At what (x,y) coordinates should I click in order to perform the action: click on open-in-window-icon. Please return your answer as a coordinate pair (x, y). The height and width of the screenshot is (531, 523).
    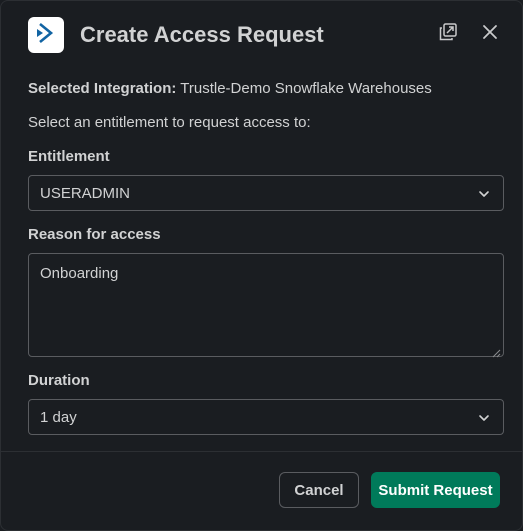
    Looking at the image, I should click on (448, 34).